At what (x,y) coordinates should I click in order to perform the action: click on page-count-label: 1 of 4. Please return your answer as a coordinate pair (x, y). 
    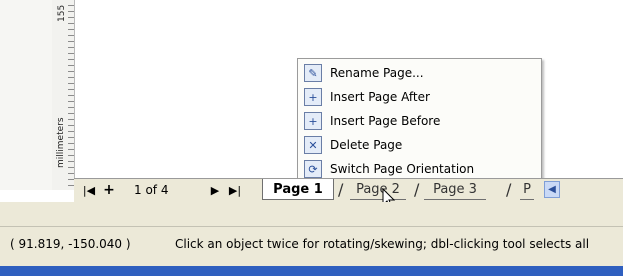
    Looking at the image, I should click on (151, 190).